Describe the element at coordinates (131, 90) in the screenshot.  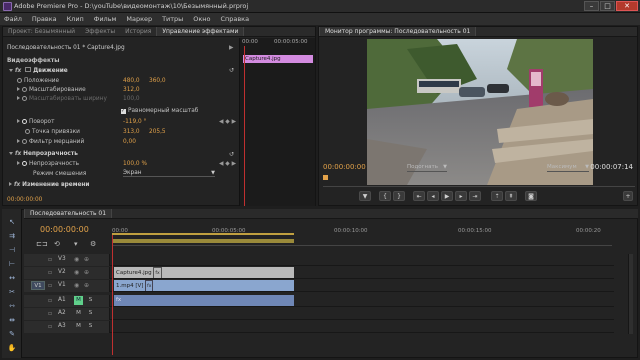
I see `scale-value: 312,0` at that location.